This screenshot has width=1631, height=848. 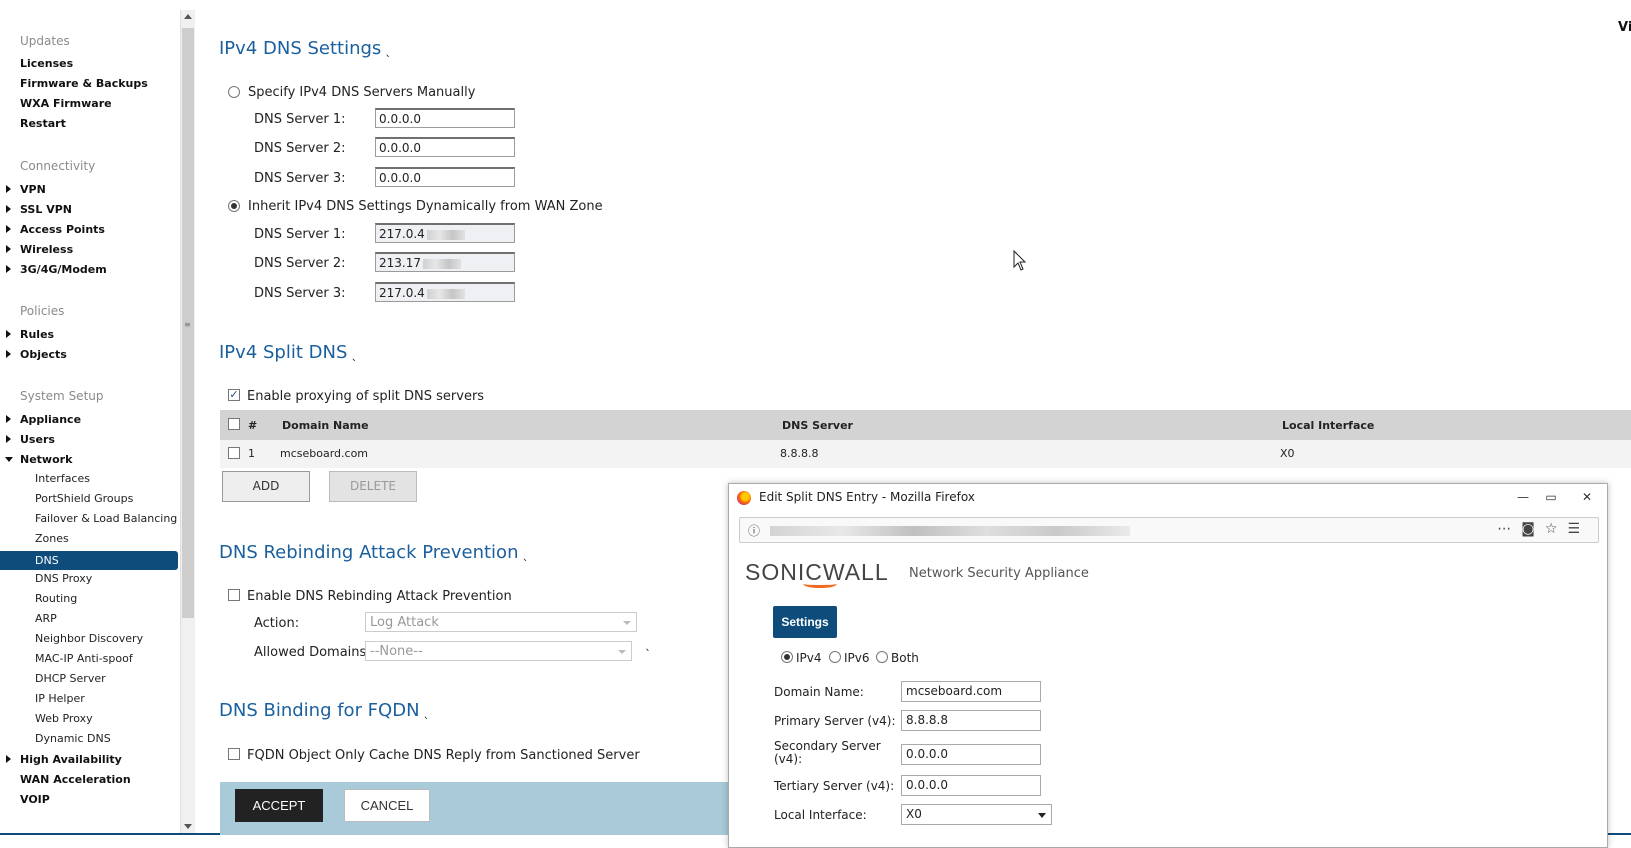 I want to click on allowed-domains-value: --None--, so click(x=396, y=651).